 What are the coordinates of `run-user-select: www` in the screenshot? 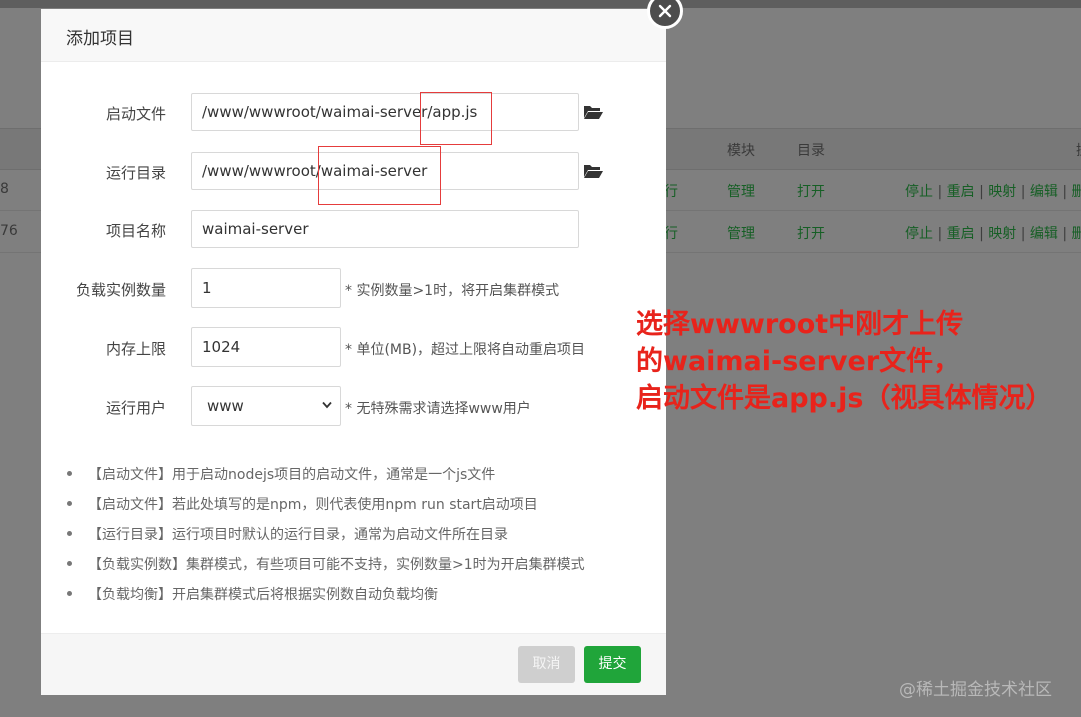 It's located at (266, 406).